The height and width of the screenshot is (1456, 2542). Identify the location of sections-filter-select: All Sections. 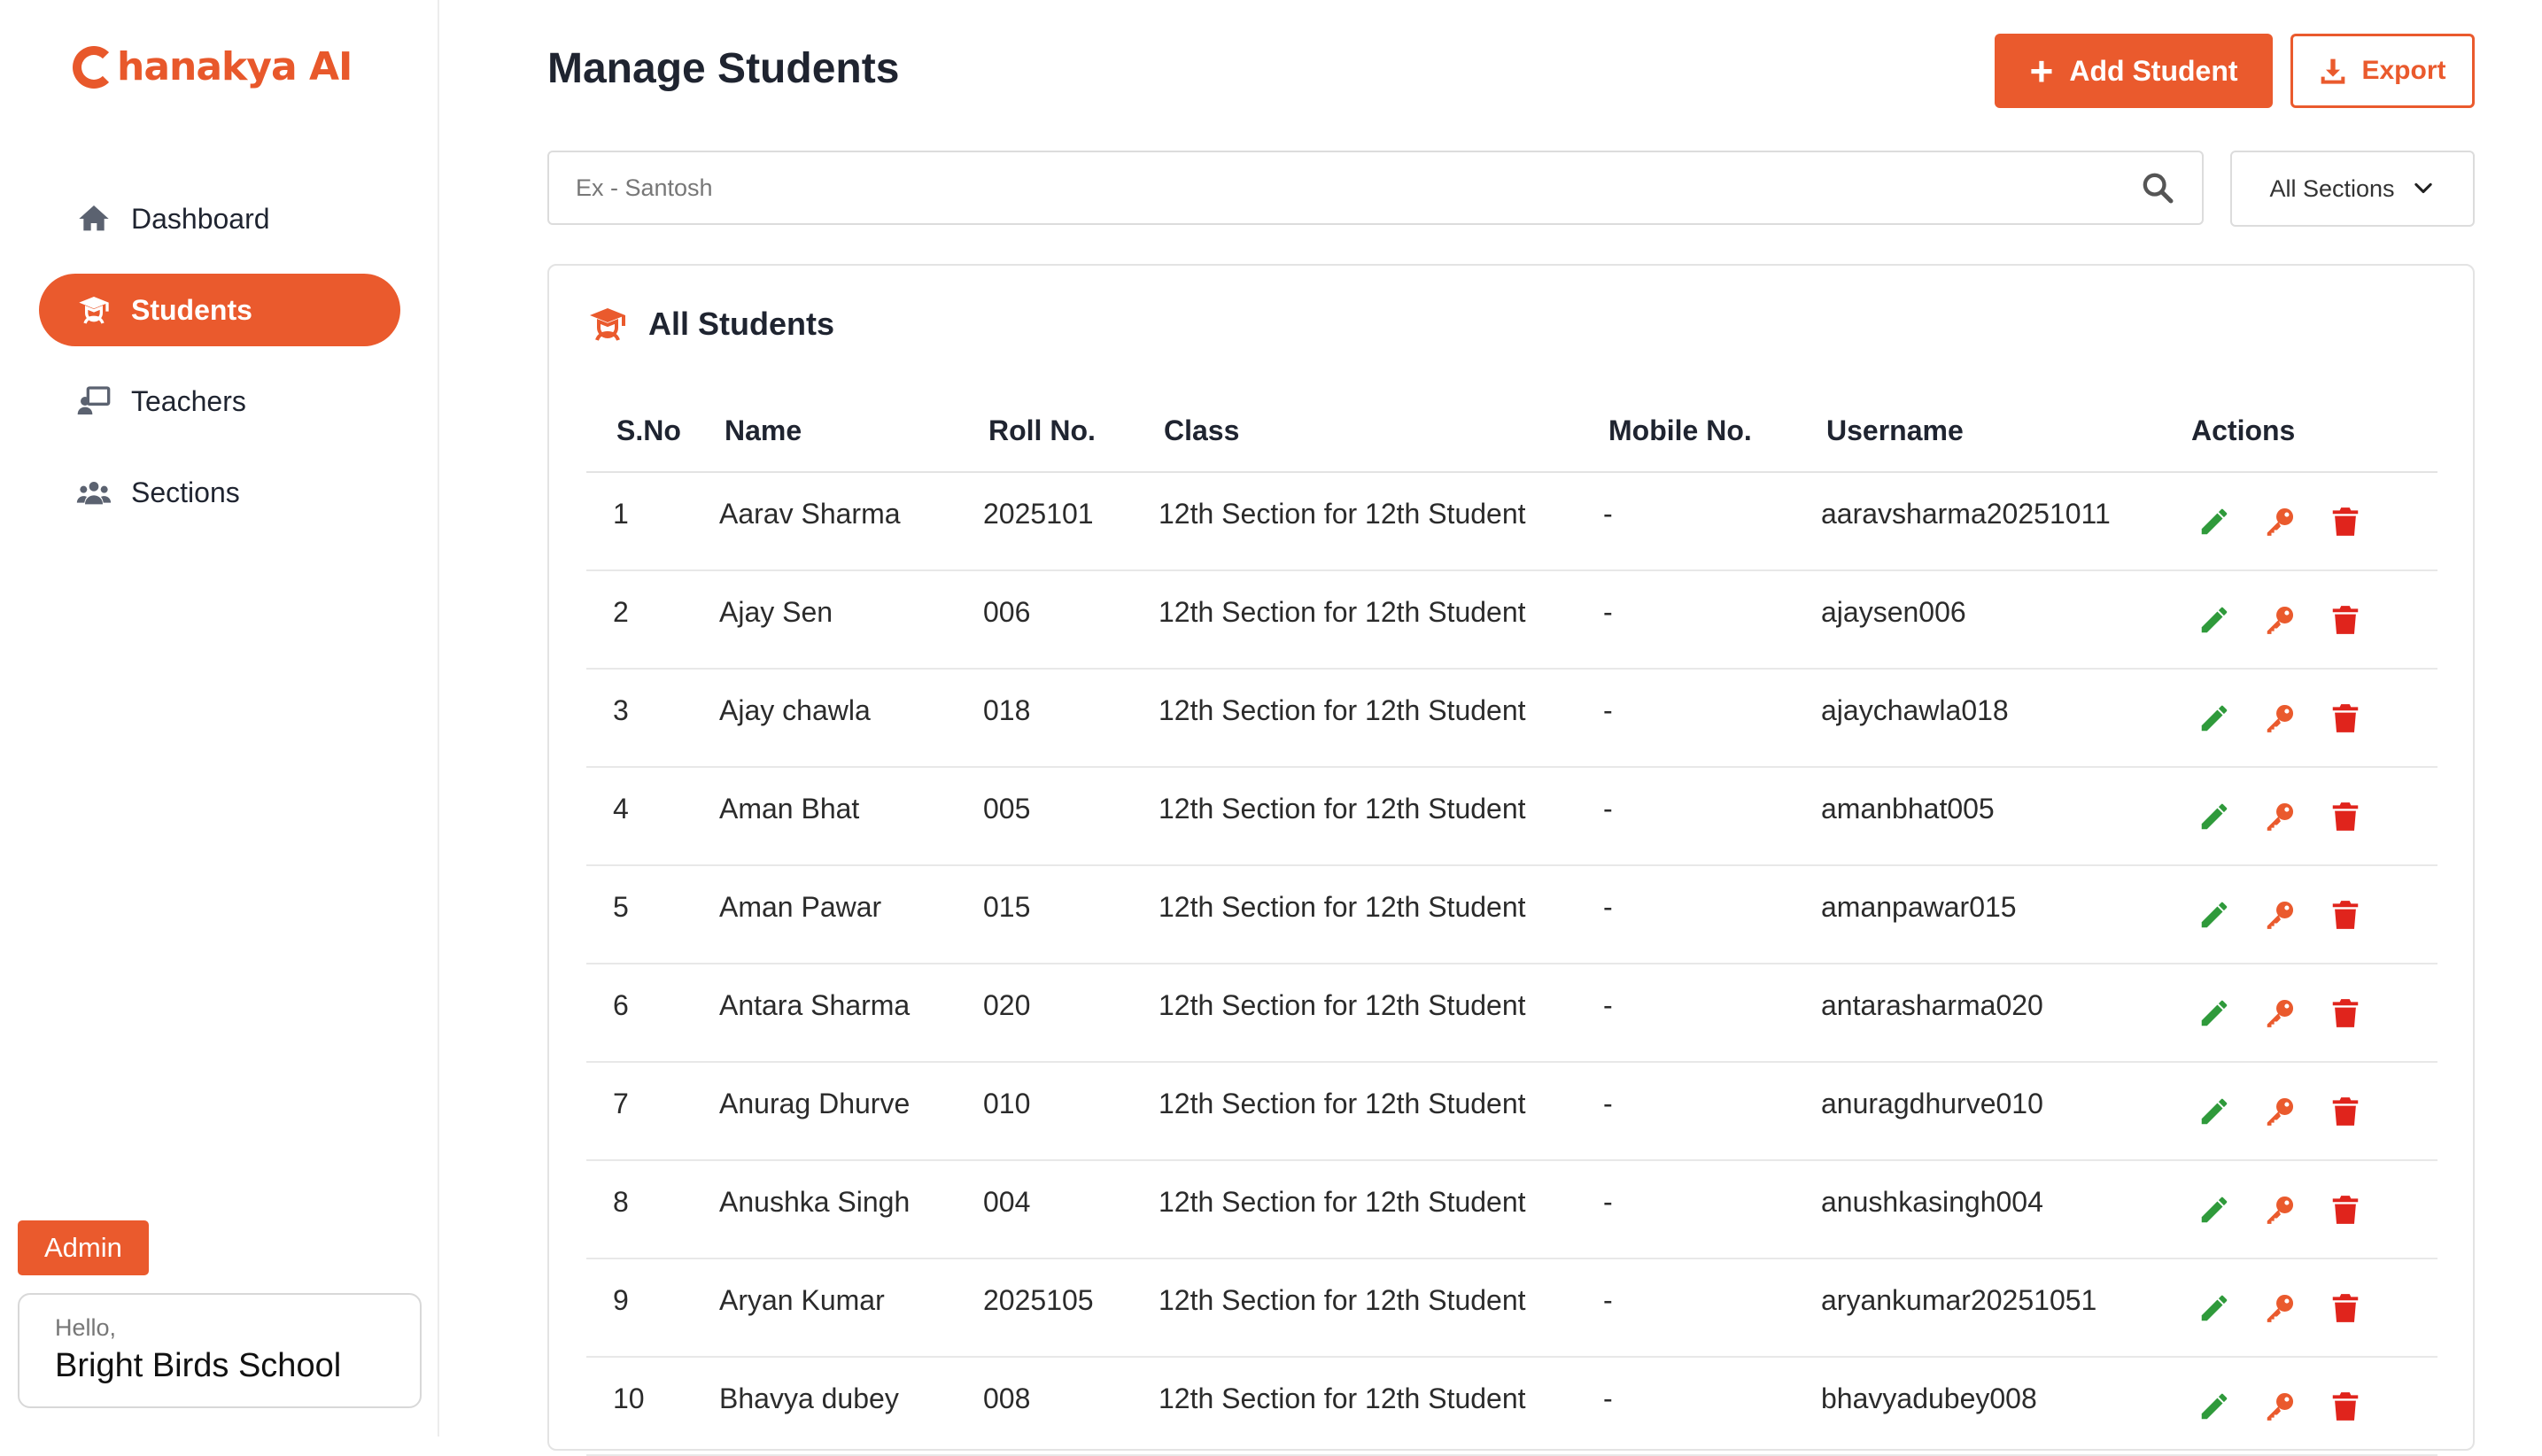
(2353, 189).